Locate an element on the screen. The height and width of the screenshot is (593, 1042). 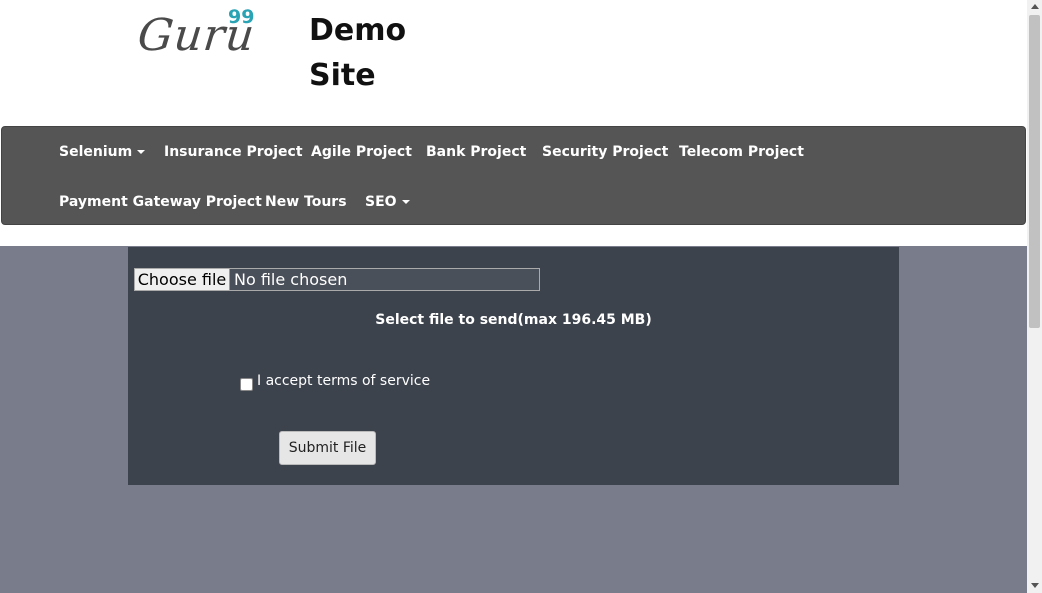
nav-item-label: Agile Project is located at coordinates (361, 152).